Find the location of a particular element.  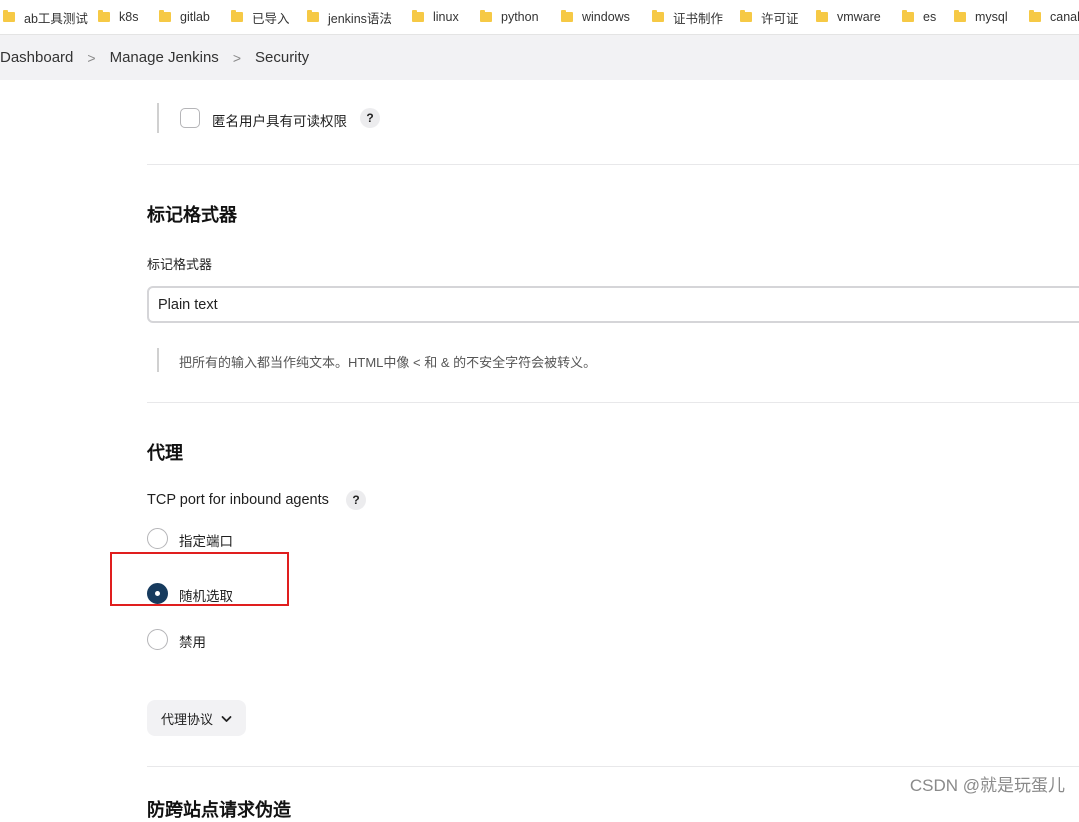

agent-protocols-button: 代理协议 is located at coordinates (196, 718).